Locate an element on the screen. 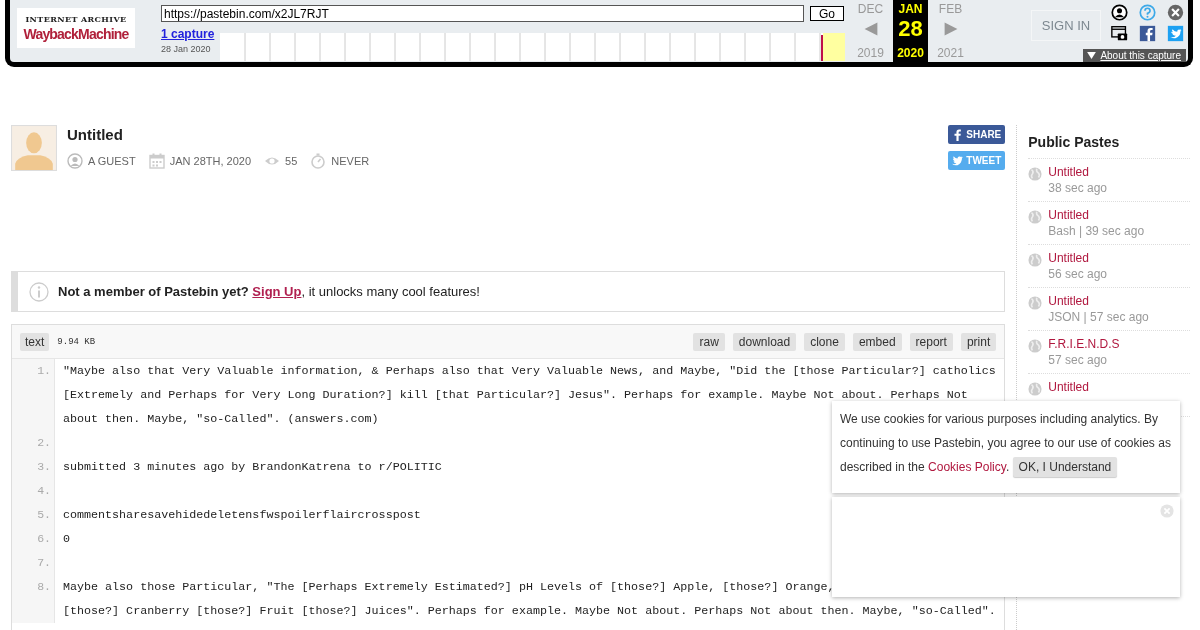 The height and width of the screenshot is (630, 1200). about-capture-button: About this capture is located at coordinates (1134, 55).